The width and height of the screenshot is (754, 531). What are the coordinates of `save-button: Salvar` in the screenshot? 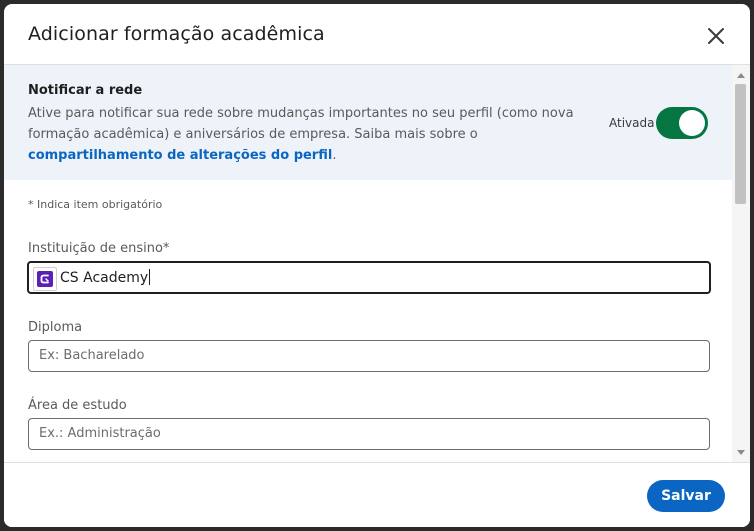 It's located at (686, 496).